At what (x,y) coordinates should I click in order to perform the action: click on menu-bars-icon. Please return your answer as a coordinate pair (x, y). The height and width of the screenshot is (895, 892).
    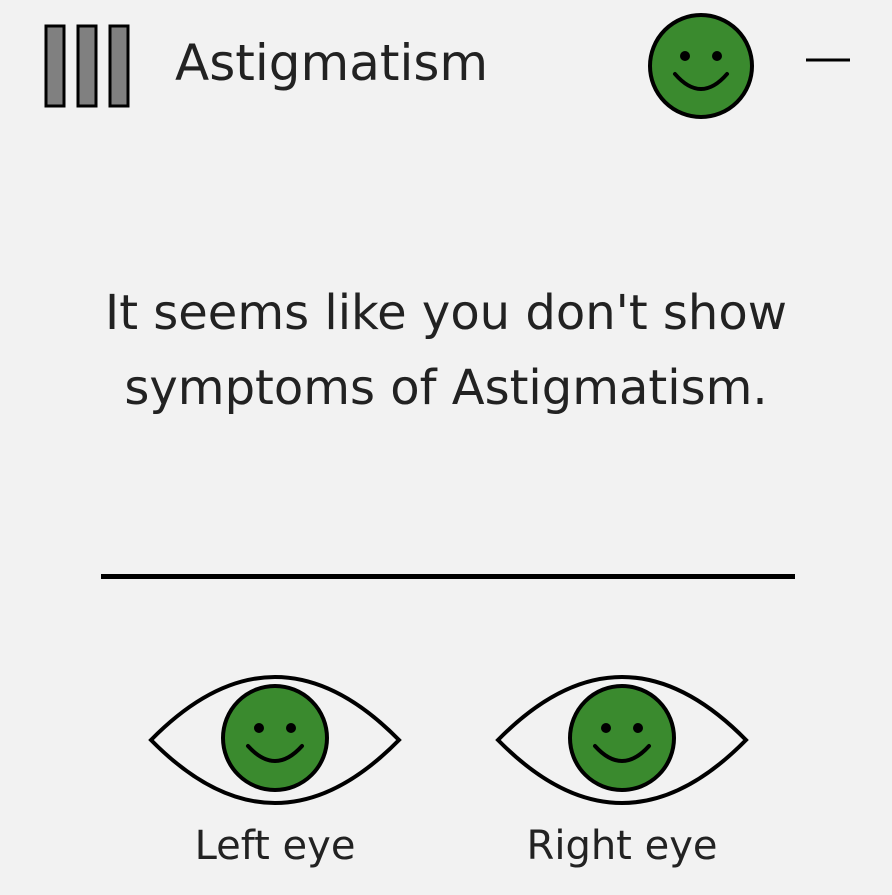
    Looking at the image, I should click on (87, 66).